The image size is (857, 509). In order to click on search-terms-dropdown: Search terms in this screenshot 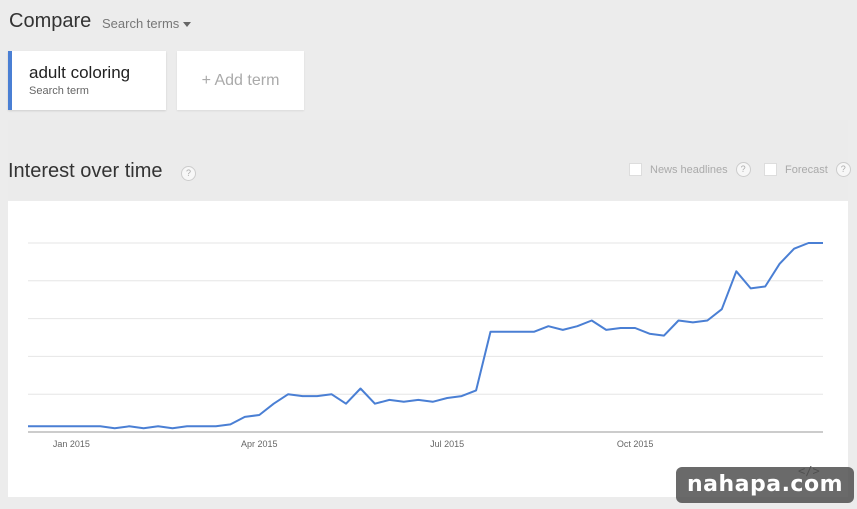, I will do `click(147, 23)`.